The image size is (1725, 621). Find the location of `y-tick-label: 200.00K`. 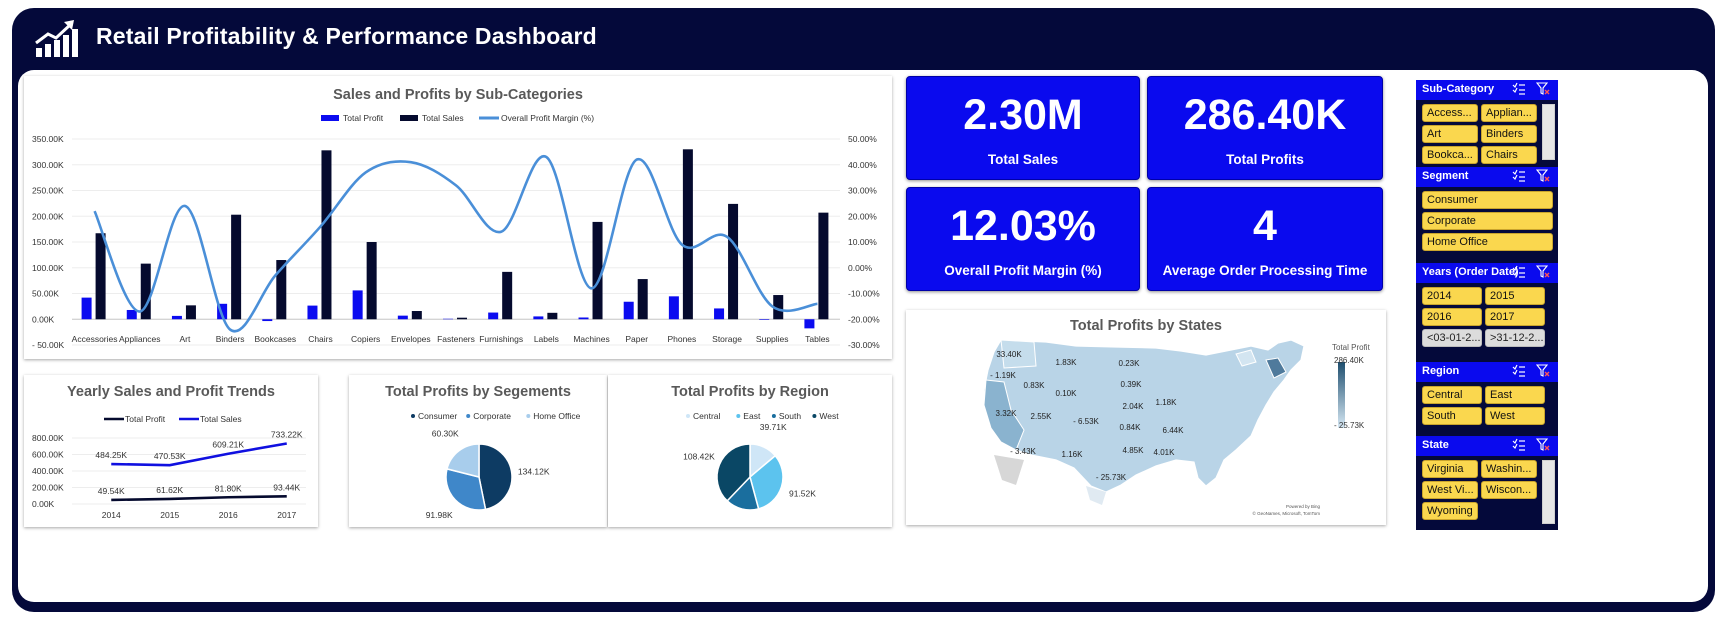

y-tick-label: 200.00K is located at coordinates (48, 488).